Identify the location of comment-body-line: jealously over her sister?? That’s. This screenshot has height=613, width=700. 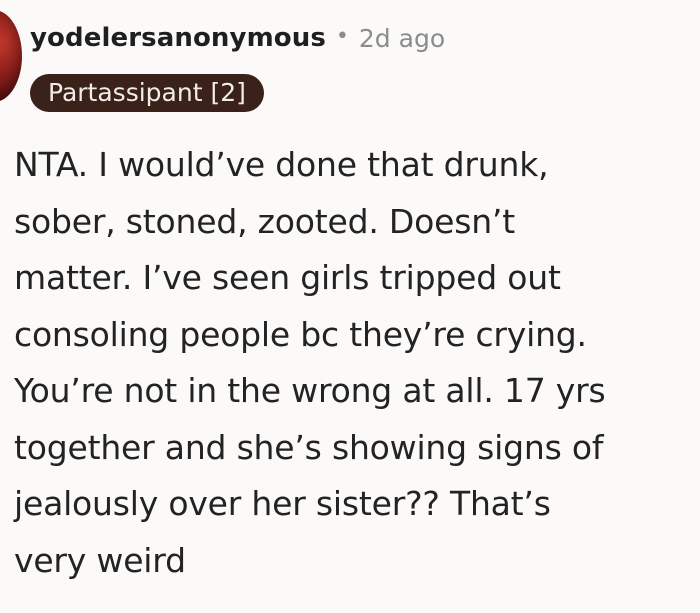
(282, 503).